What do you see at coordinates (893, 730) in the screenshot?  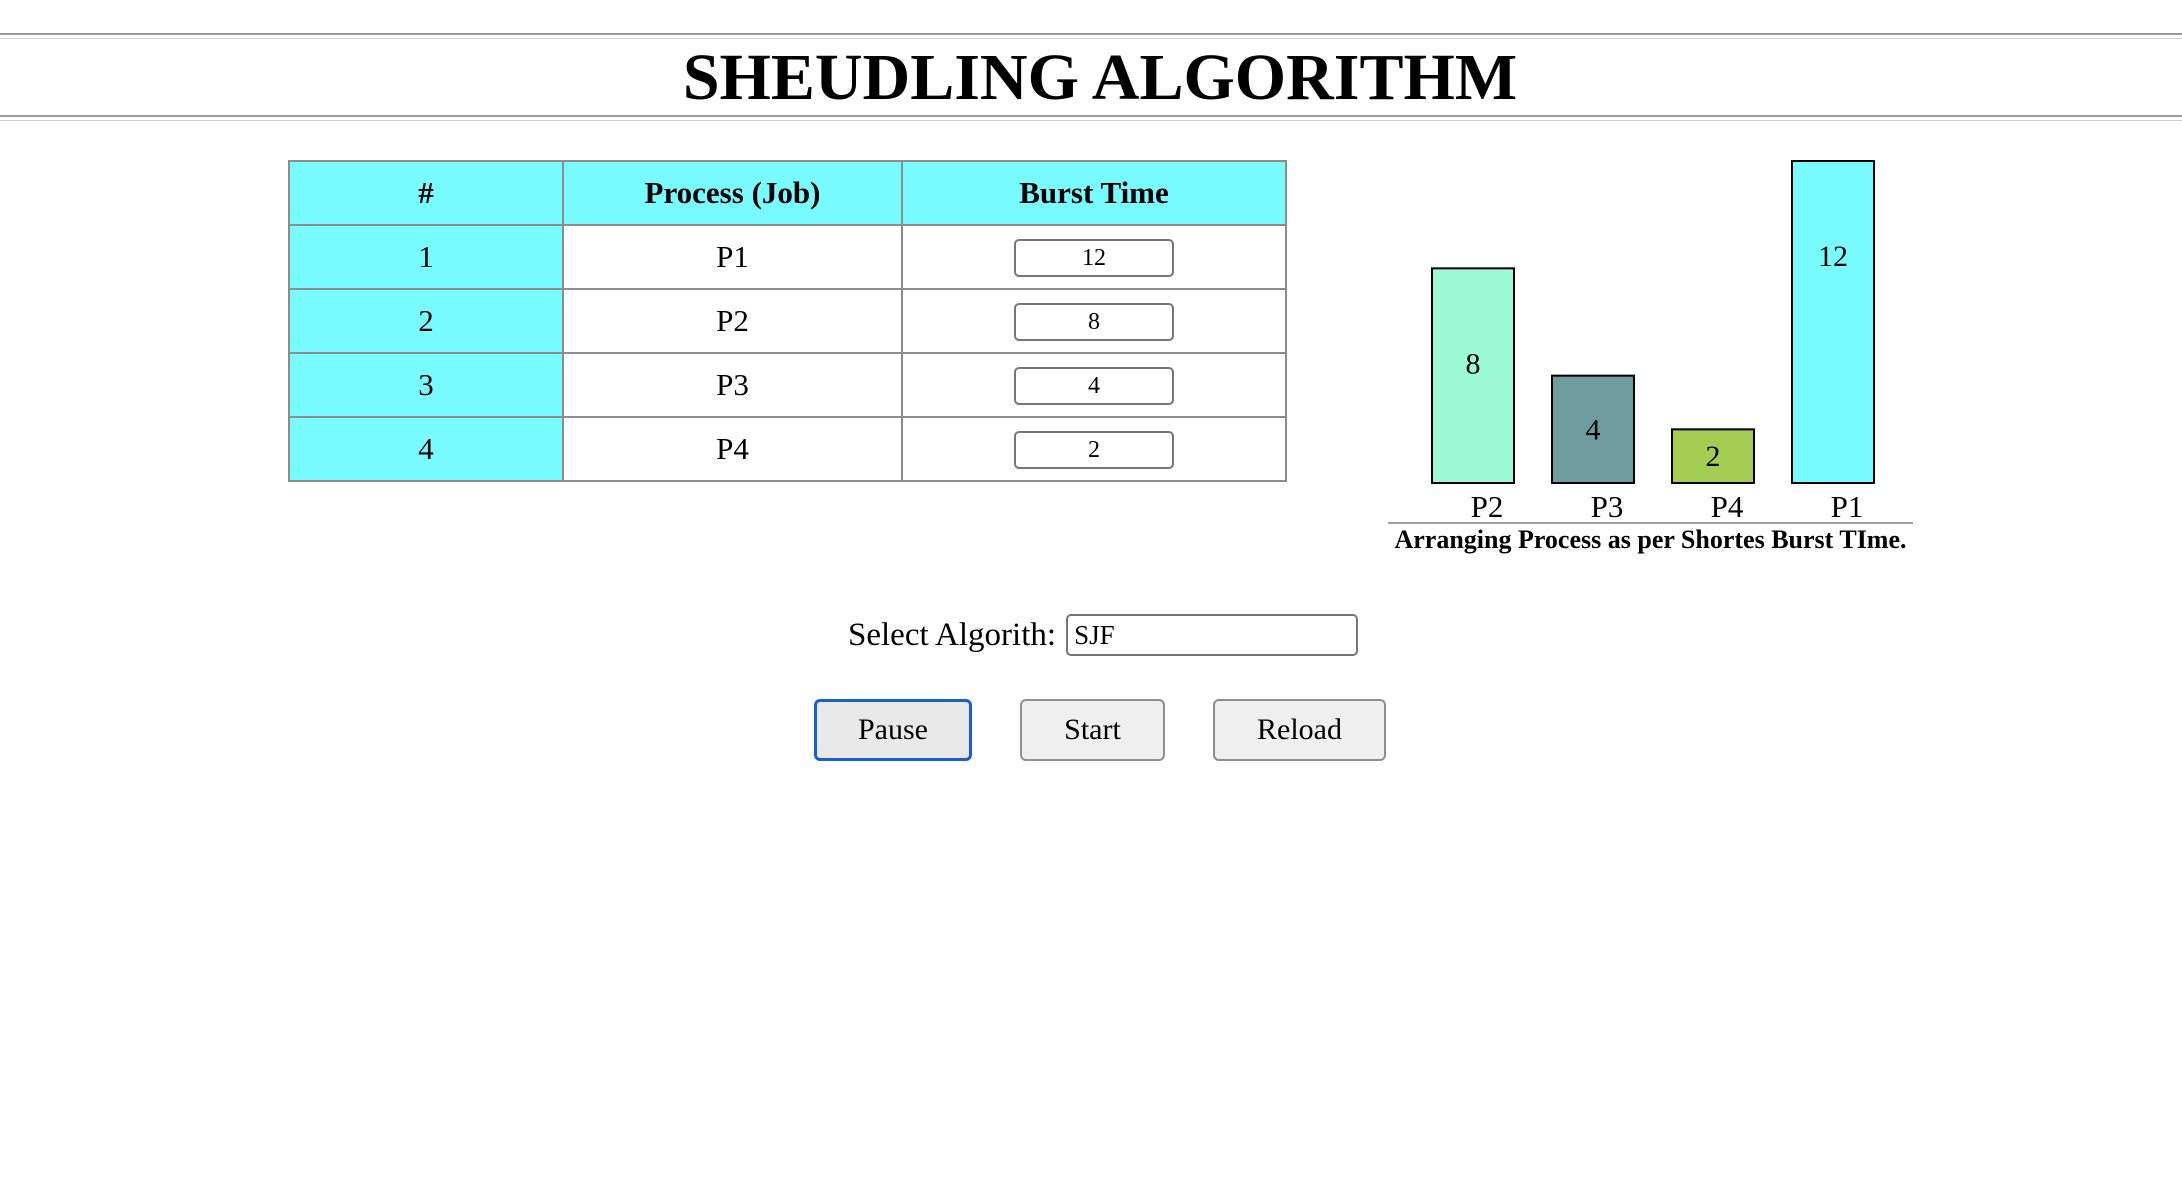 I see `pause-button: Pause` at bounding box center [893, 730].